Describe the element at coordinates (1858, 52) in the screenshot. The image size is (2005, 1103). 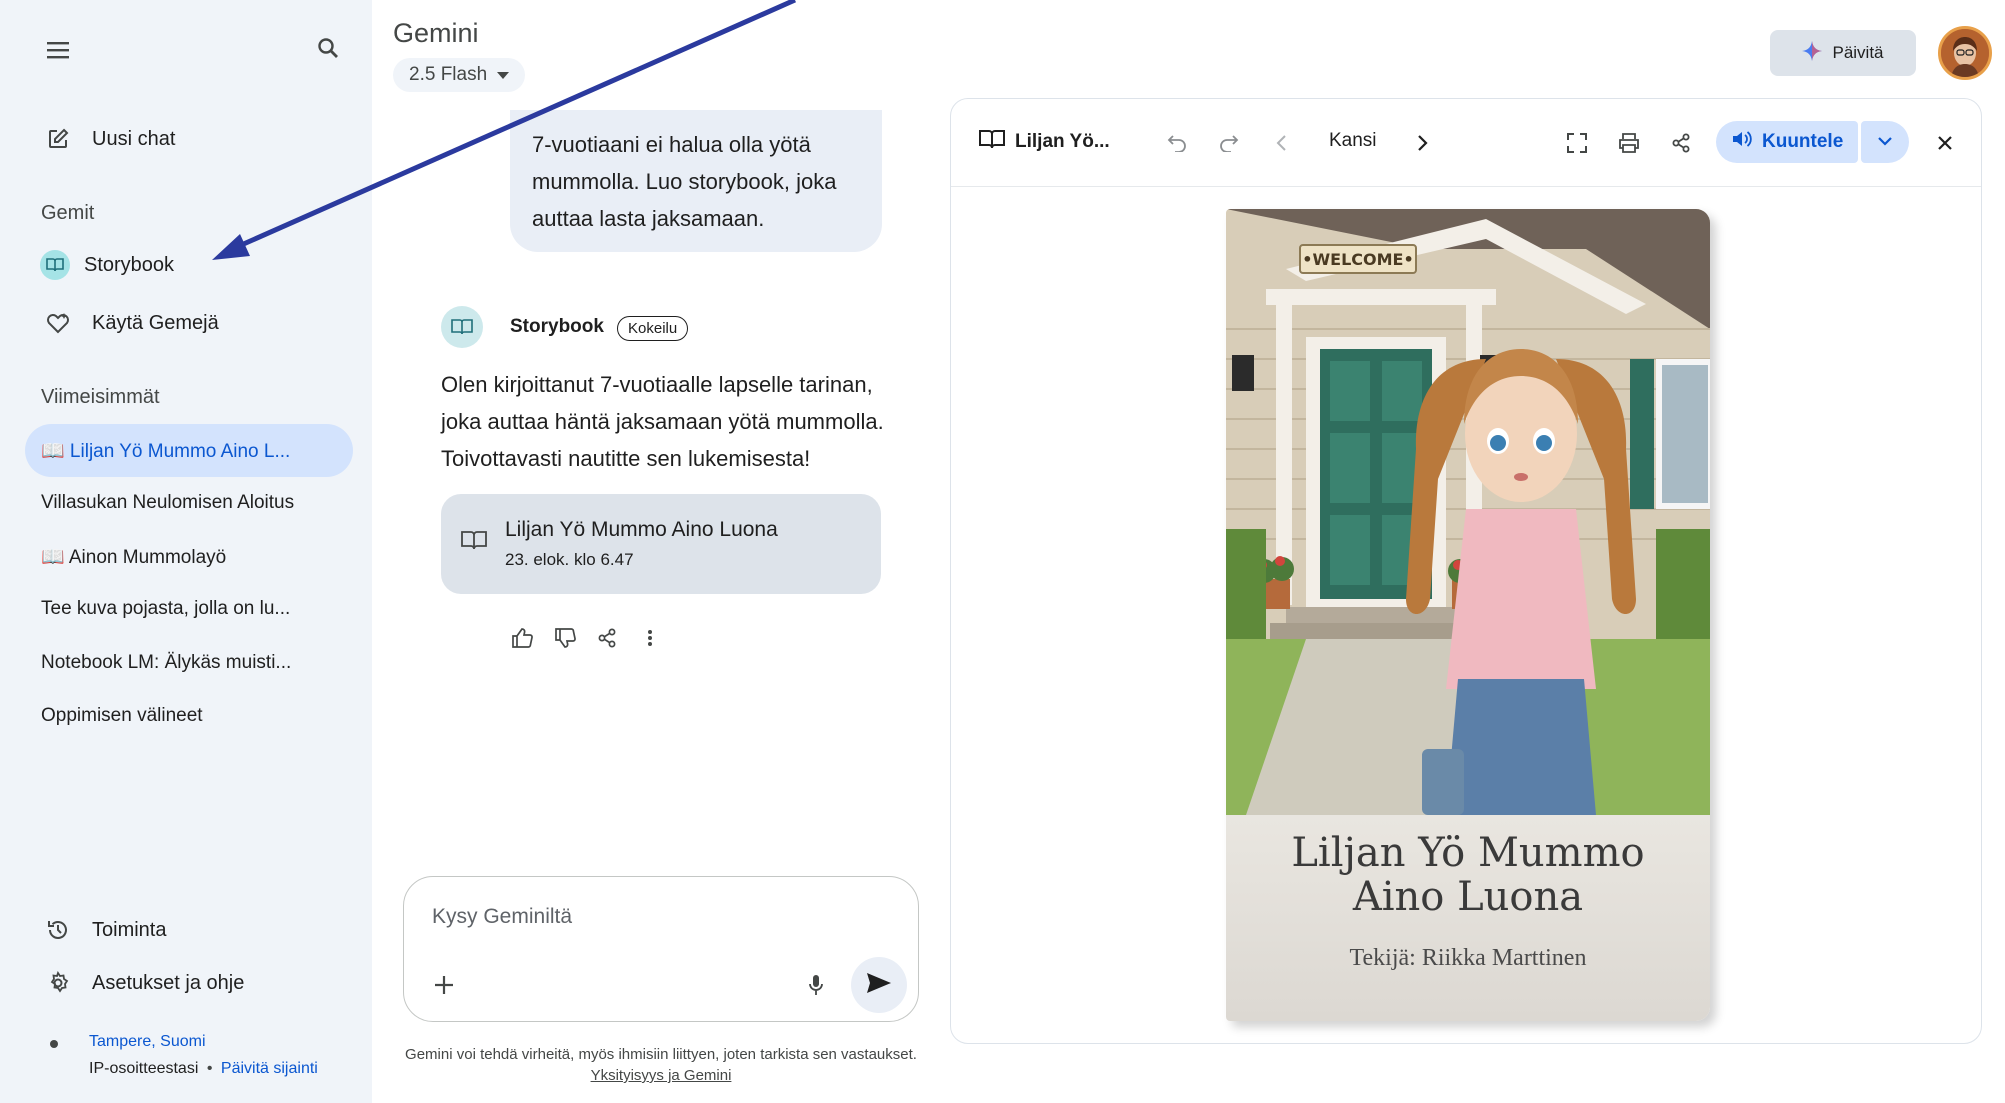
I see `upgrade-label: Päivitä` at that location.